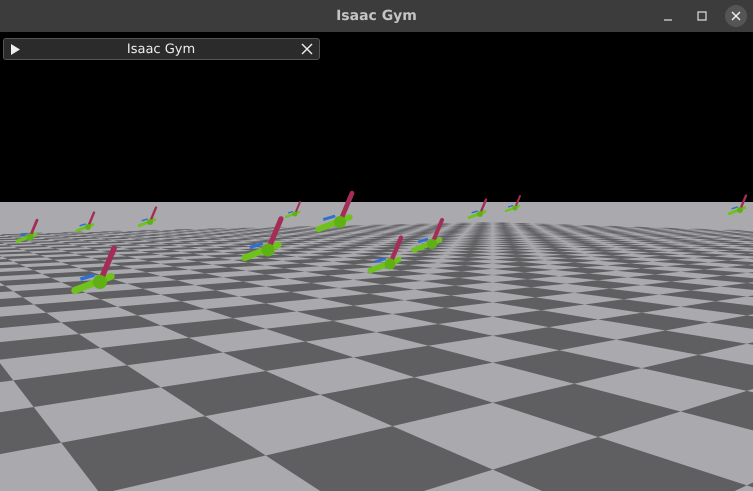 The width and height of the screenshot is (753, 491). Describe the element at coordinates (668, 20) in the screenshot. I see `minimize-icon` at that location.